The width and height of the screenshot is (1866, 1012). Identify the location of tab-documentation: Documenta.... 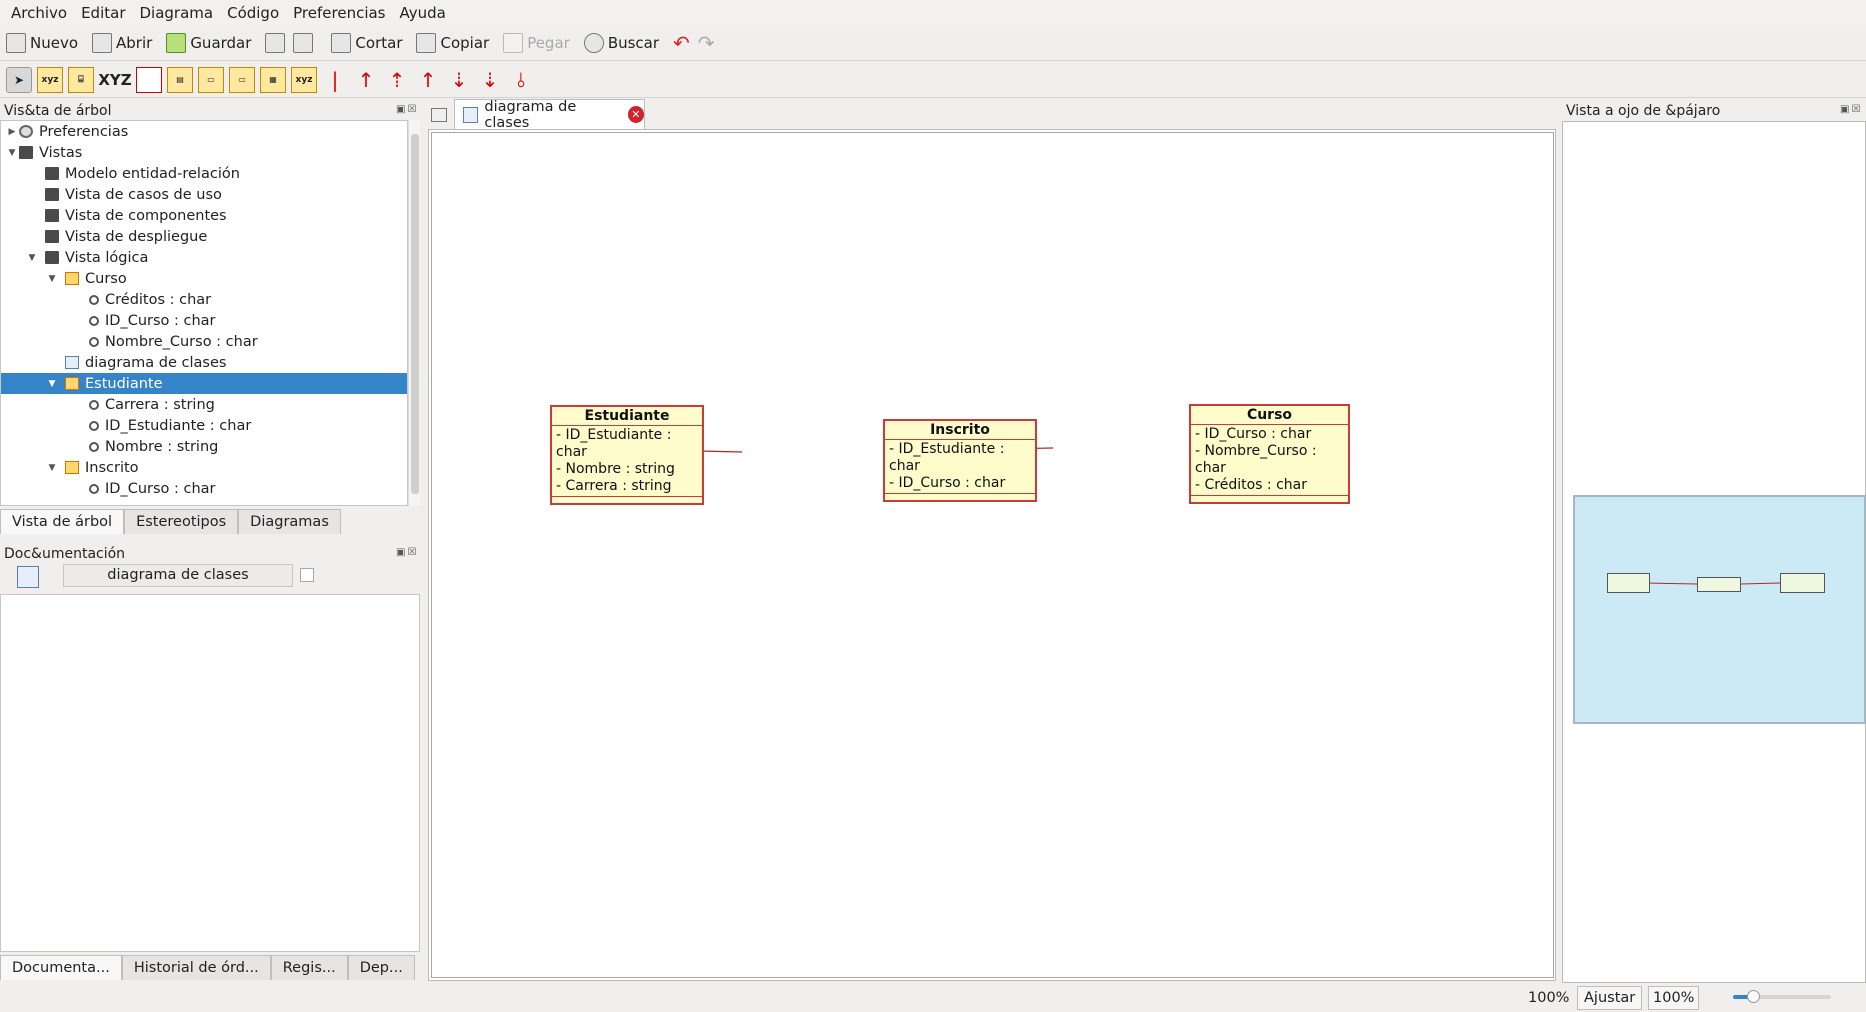
(61, 967).